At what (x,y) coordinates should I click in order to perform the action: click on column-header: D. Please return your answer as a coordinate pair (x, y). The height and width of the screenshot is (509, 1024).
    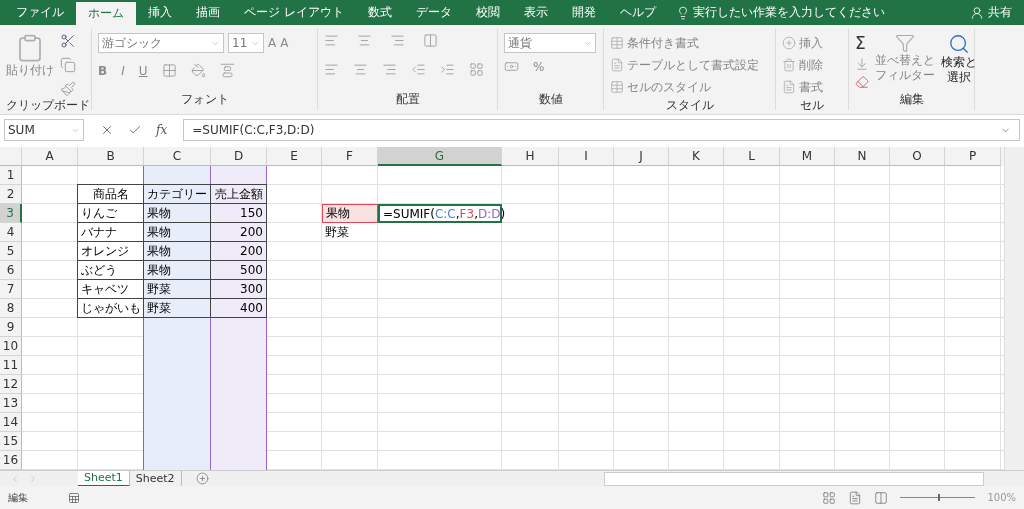
    Looking at the image, I should click on (239, 156).